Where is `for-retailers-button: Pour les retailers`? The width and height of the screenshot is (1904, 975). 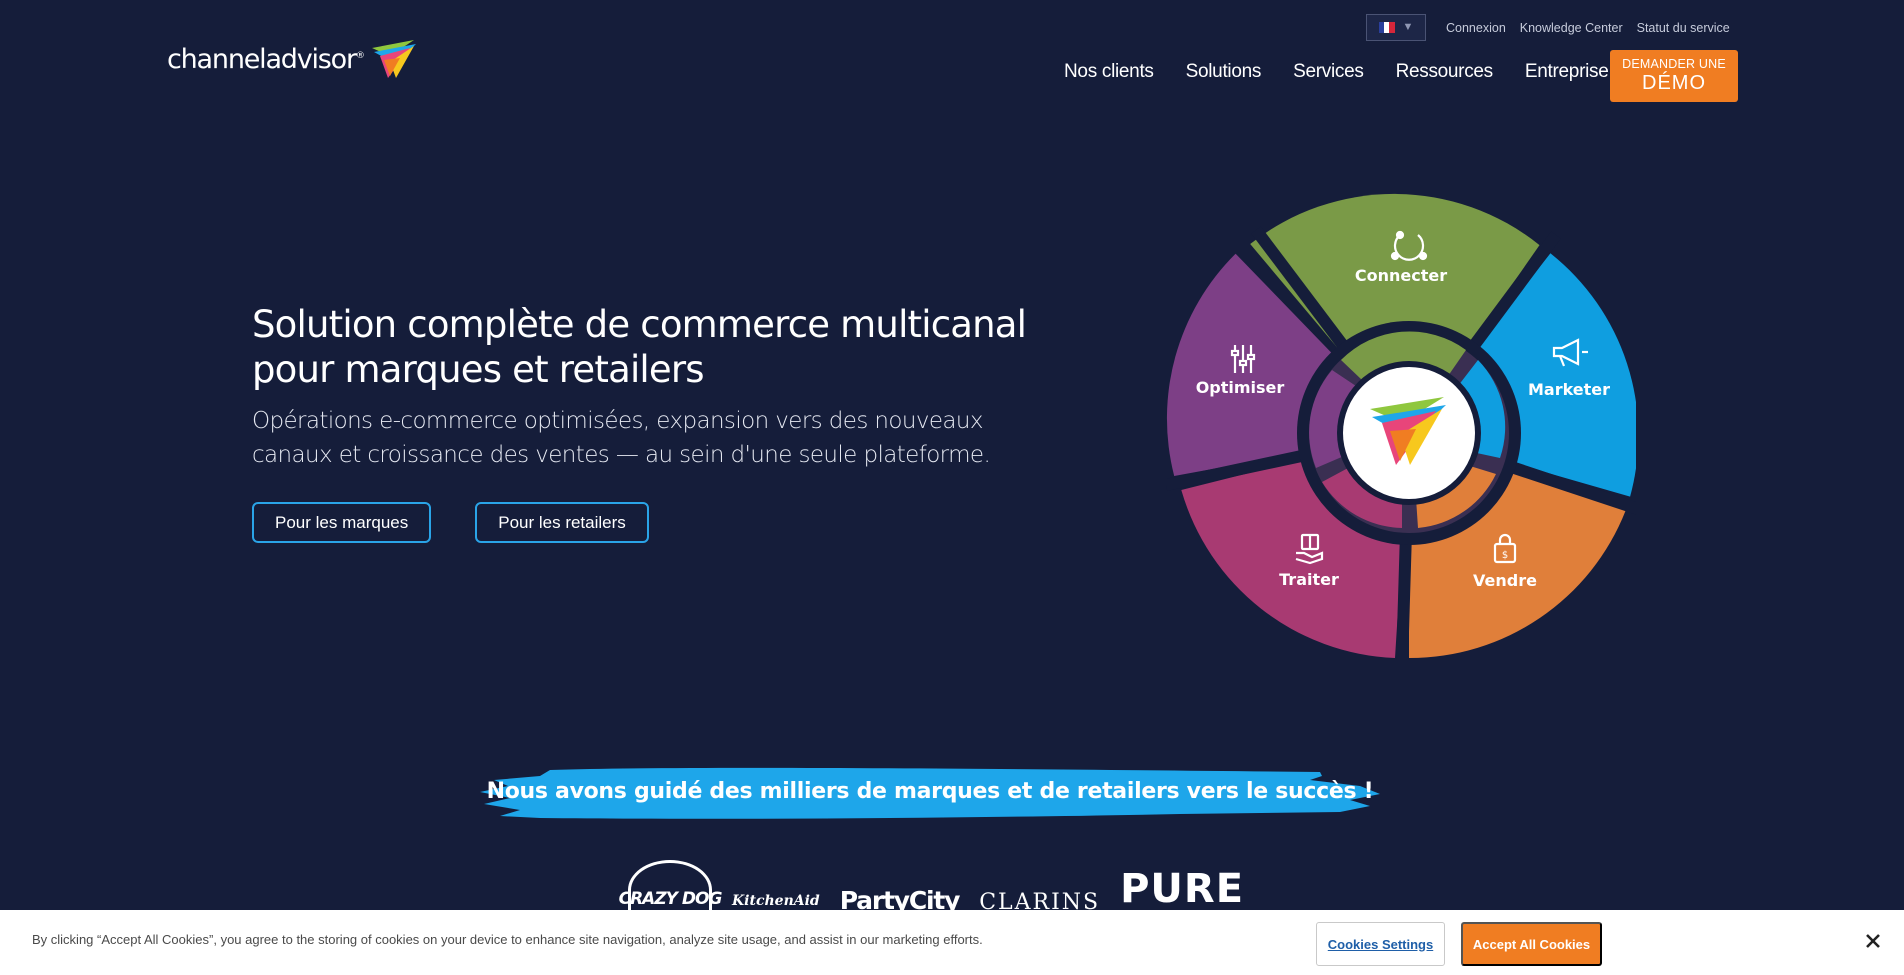
for-retailers-button: Pour les retailers is located at coordinates (562, 522).